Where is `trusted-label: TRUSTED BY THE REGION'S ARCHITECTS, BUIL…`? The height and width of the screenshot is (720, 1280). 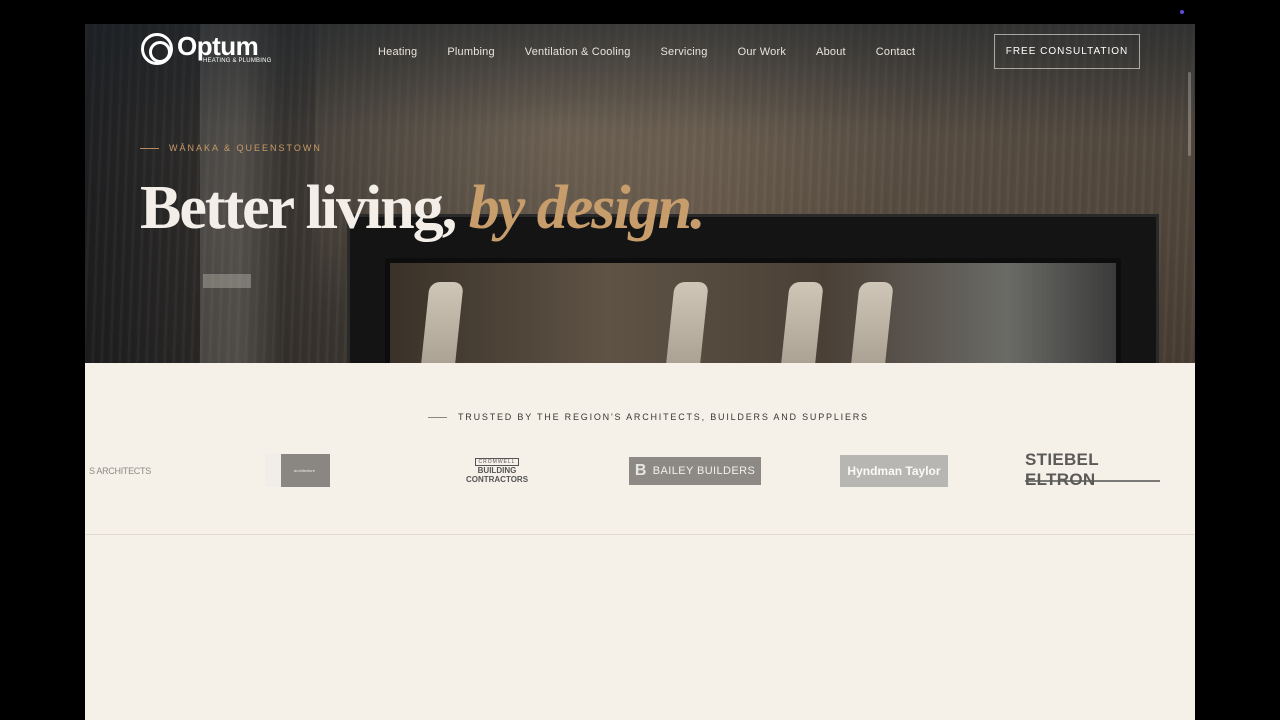
trusted-label: TRUSTED BY THE REGION'S ARCHITECTS, BUIL… is located at coordinates (648, 417).